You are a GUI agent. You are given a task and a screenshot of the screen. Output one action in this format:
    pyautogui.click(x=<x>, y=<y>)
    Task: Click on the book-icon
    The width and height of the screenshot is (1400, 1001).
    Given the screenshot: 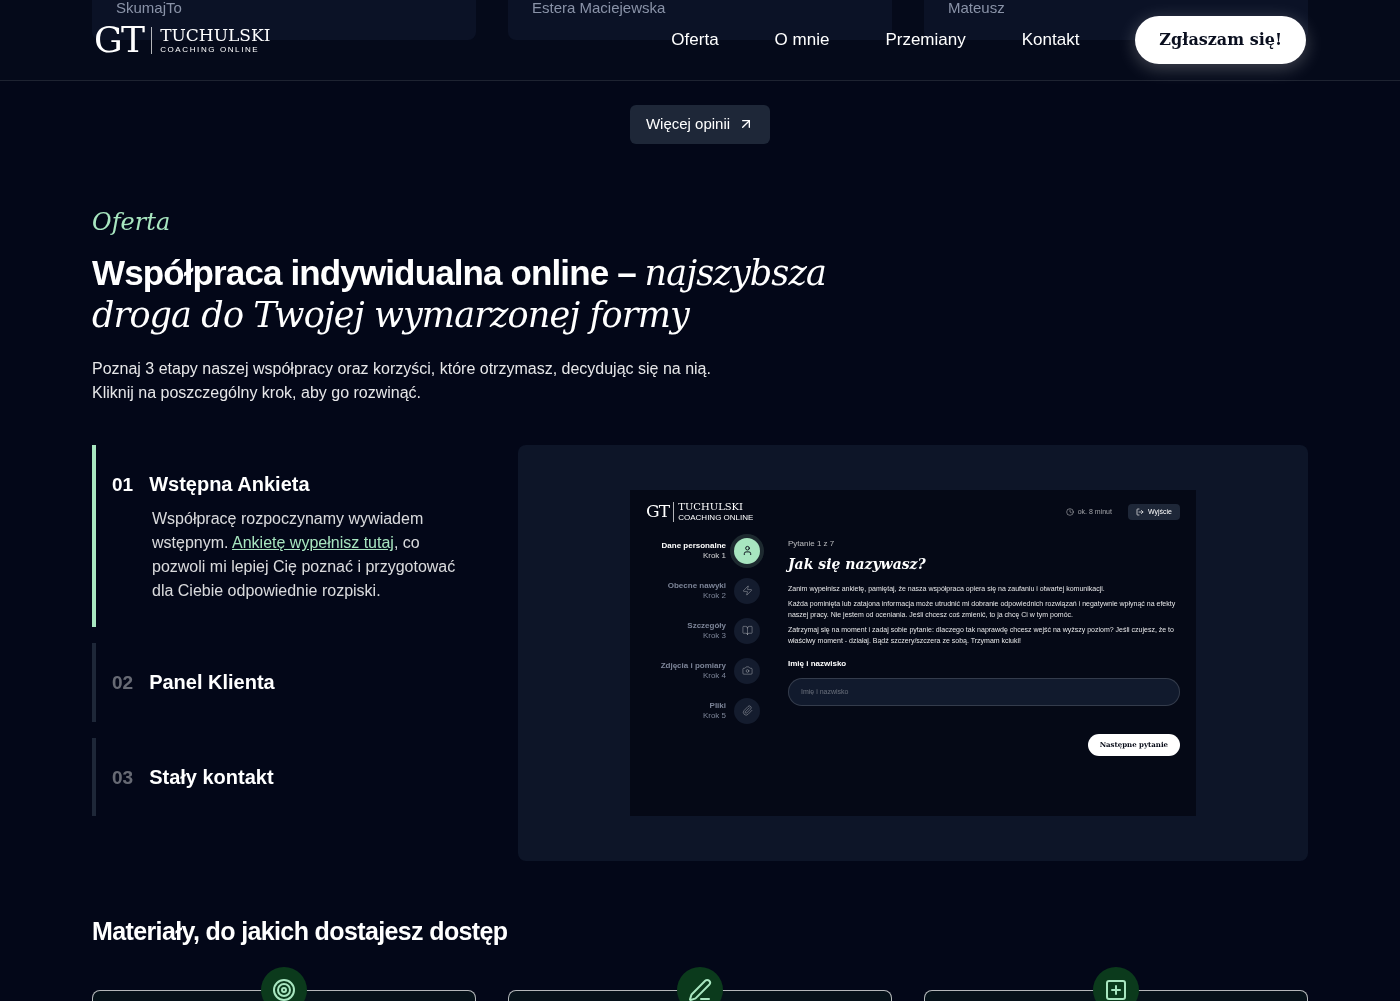 What is the action you would take?
    pyautogui.click(x=747, y=631)
    